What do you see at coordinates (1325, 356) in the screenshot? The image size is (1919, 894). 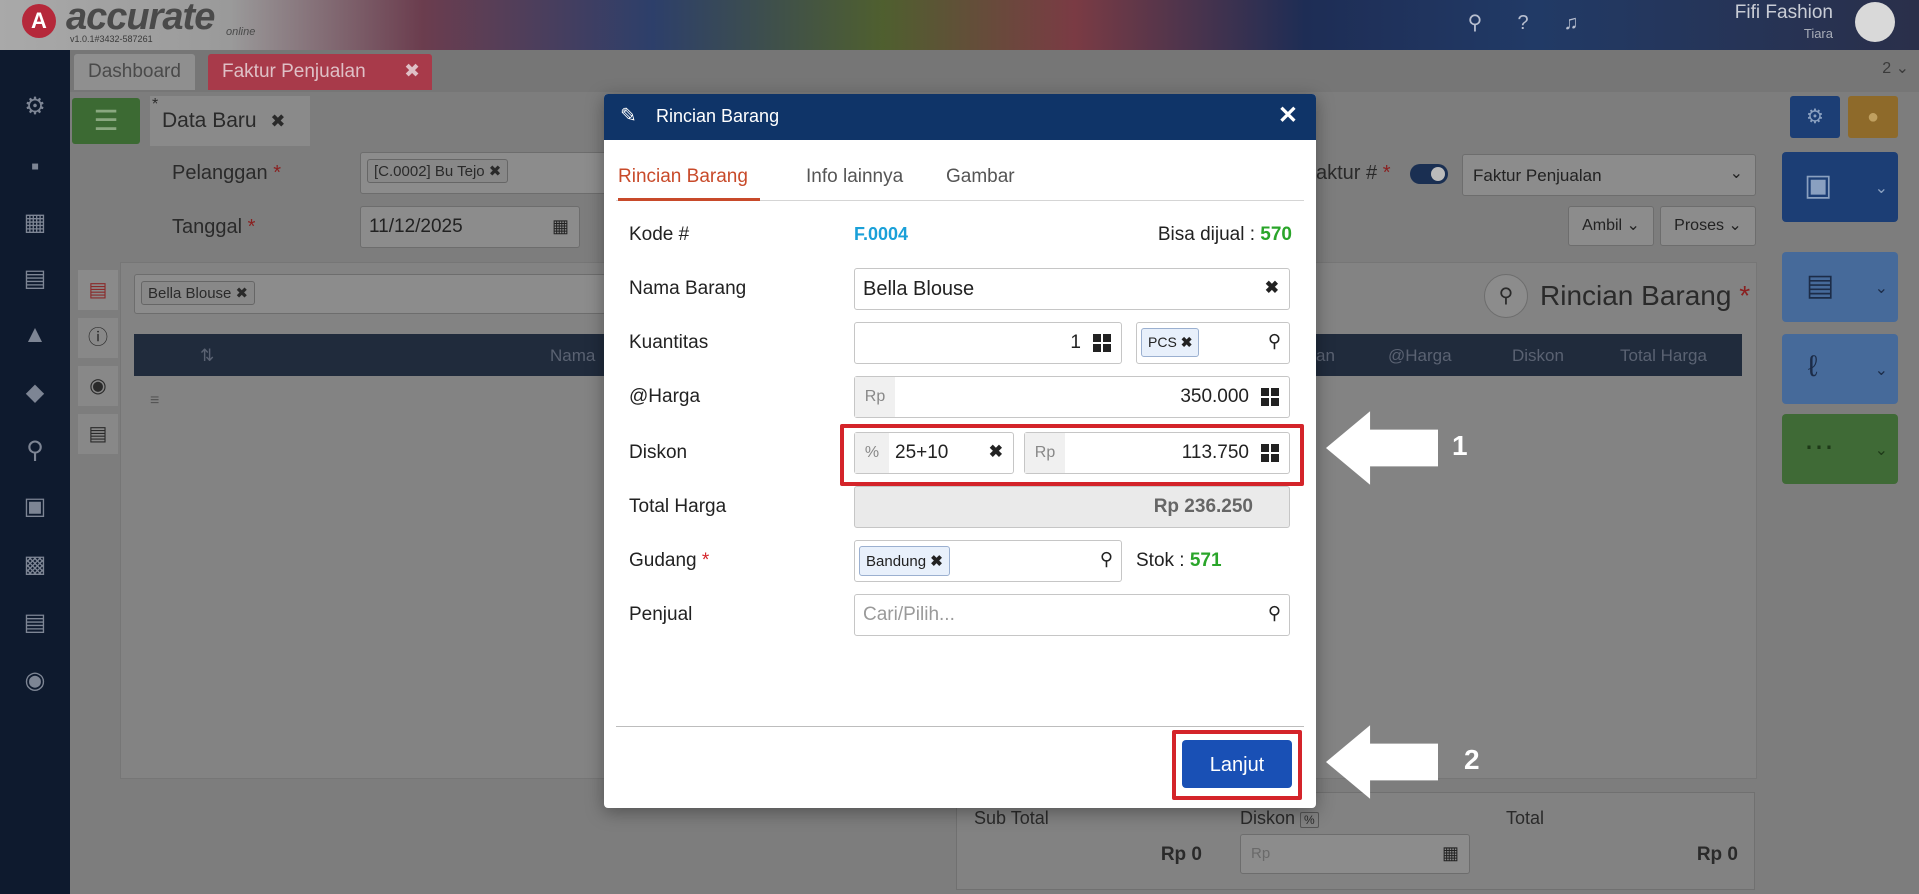 I see `column-satuan: an` at bounding box center [1325, 356].